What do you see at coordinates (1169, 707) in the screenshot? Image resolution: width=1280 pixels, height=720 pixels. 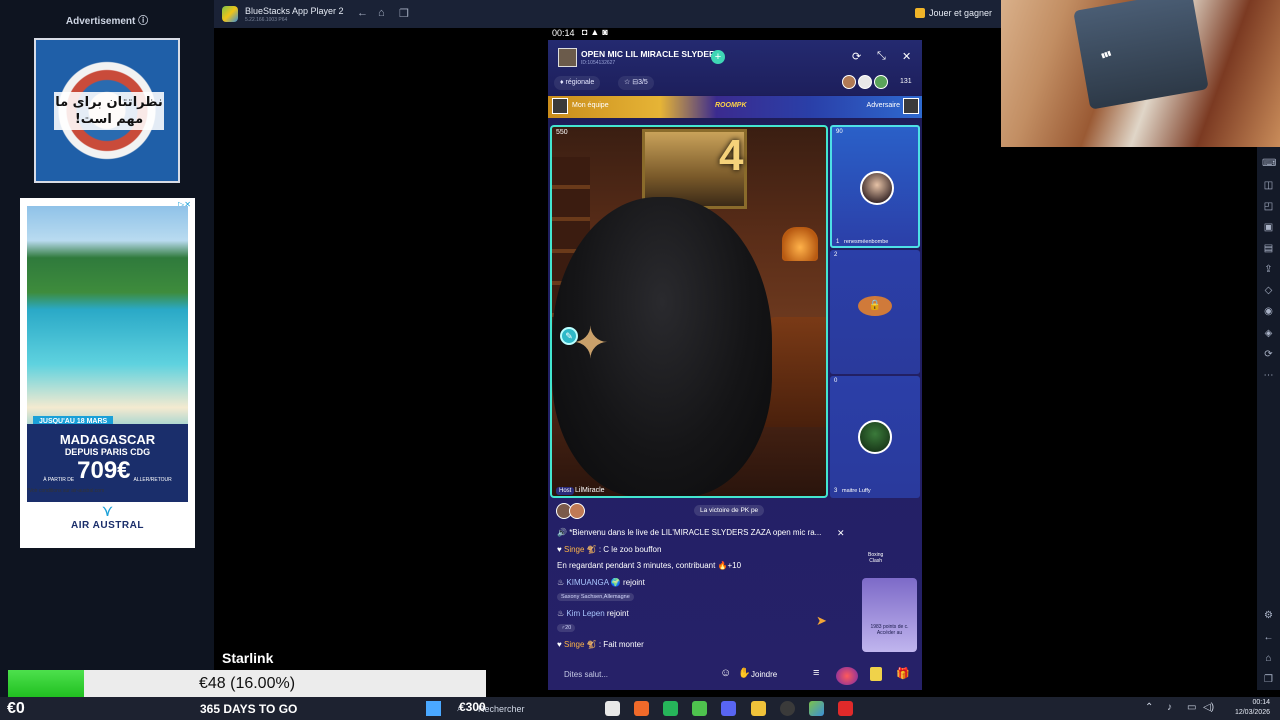 I see `microphone-icon: ♪` at bounding box center [1169, 707].